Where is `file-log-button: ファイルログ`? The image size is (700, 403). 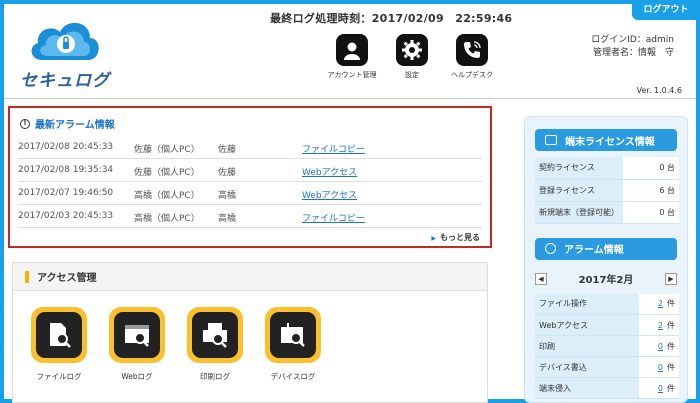 file-log-button: ファイルログ is located at coordinates (59, 344).